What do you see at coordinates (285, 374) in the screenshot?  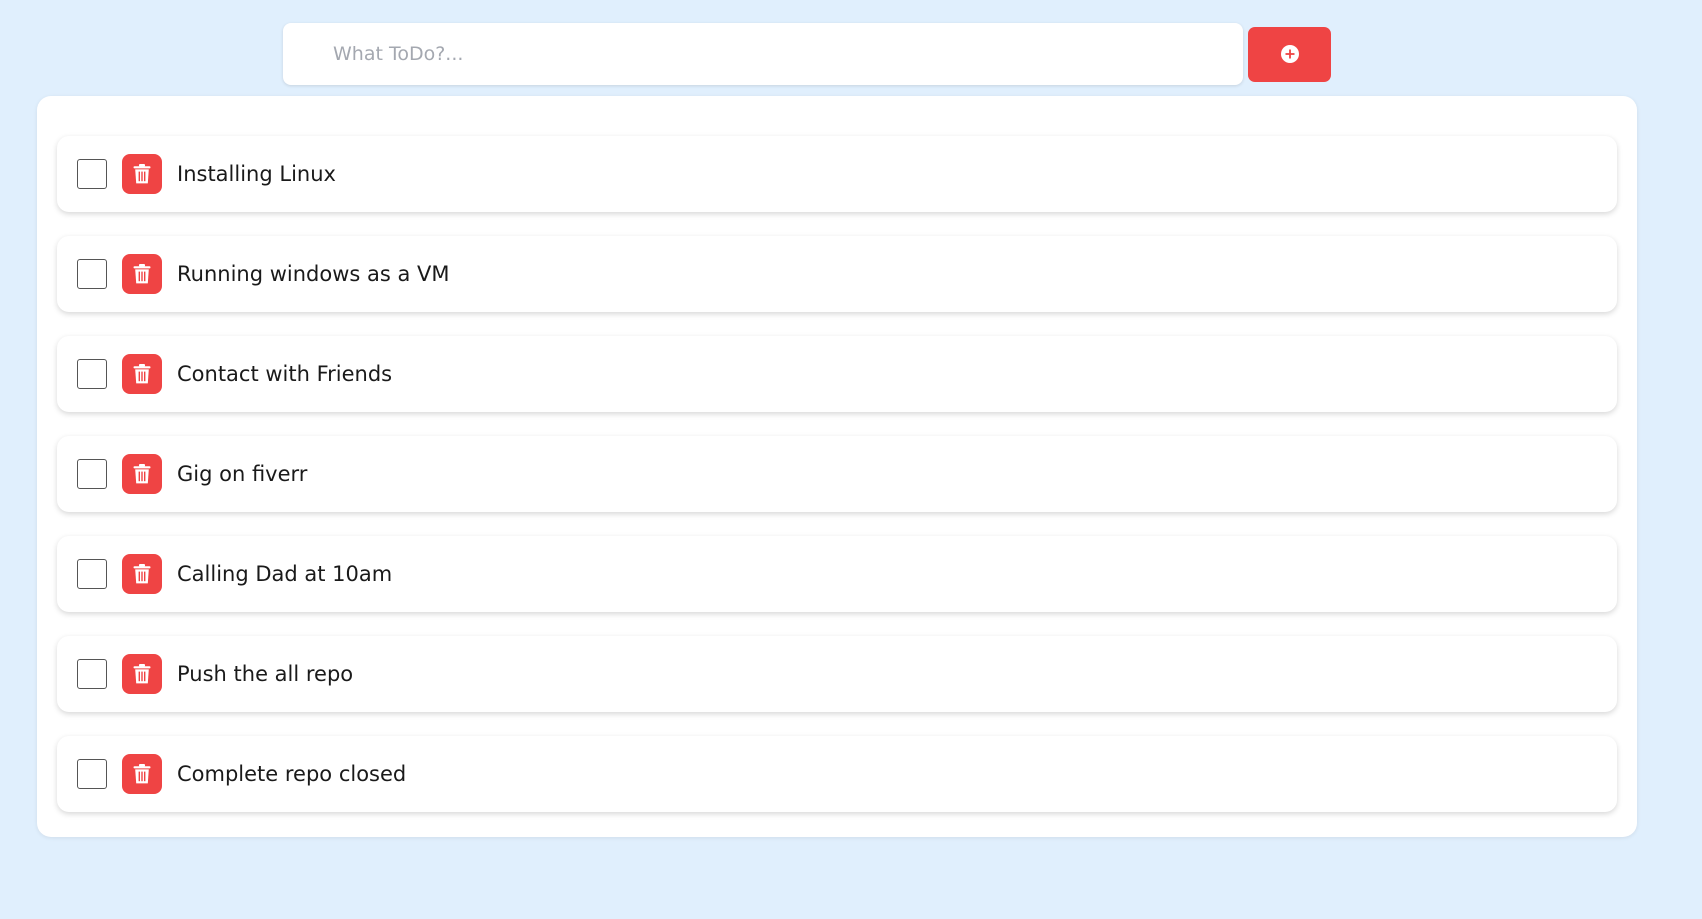 I see `todo-text: Contact with Friends` at bounding box center [285, 374].